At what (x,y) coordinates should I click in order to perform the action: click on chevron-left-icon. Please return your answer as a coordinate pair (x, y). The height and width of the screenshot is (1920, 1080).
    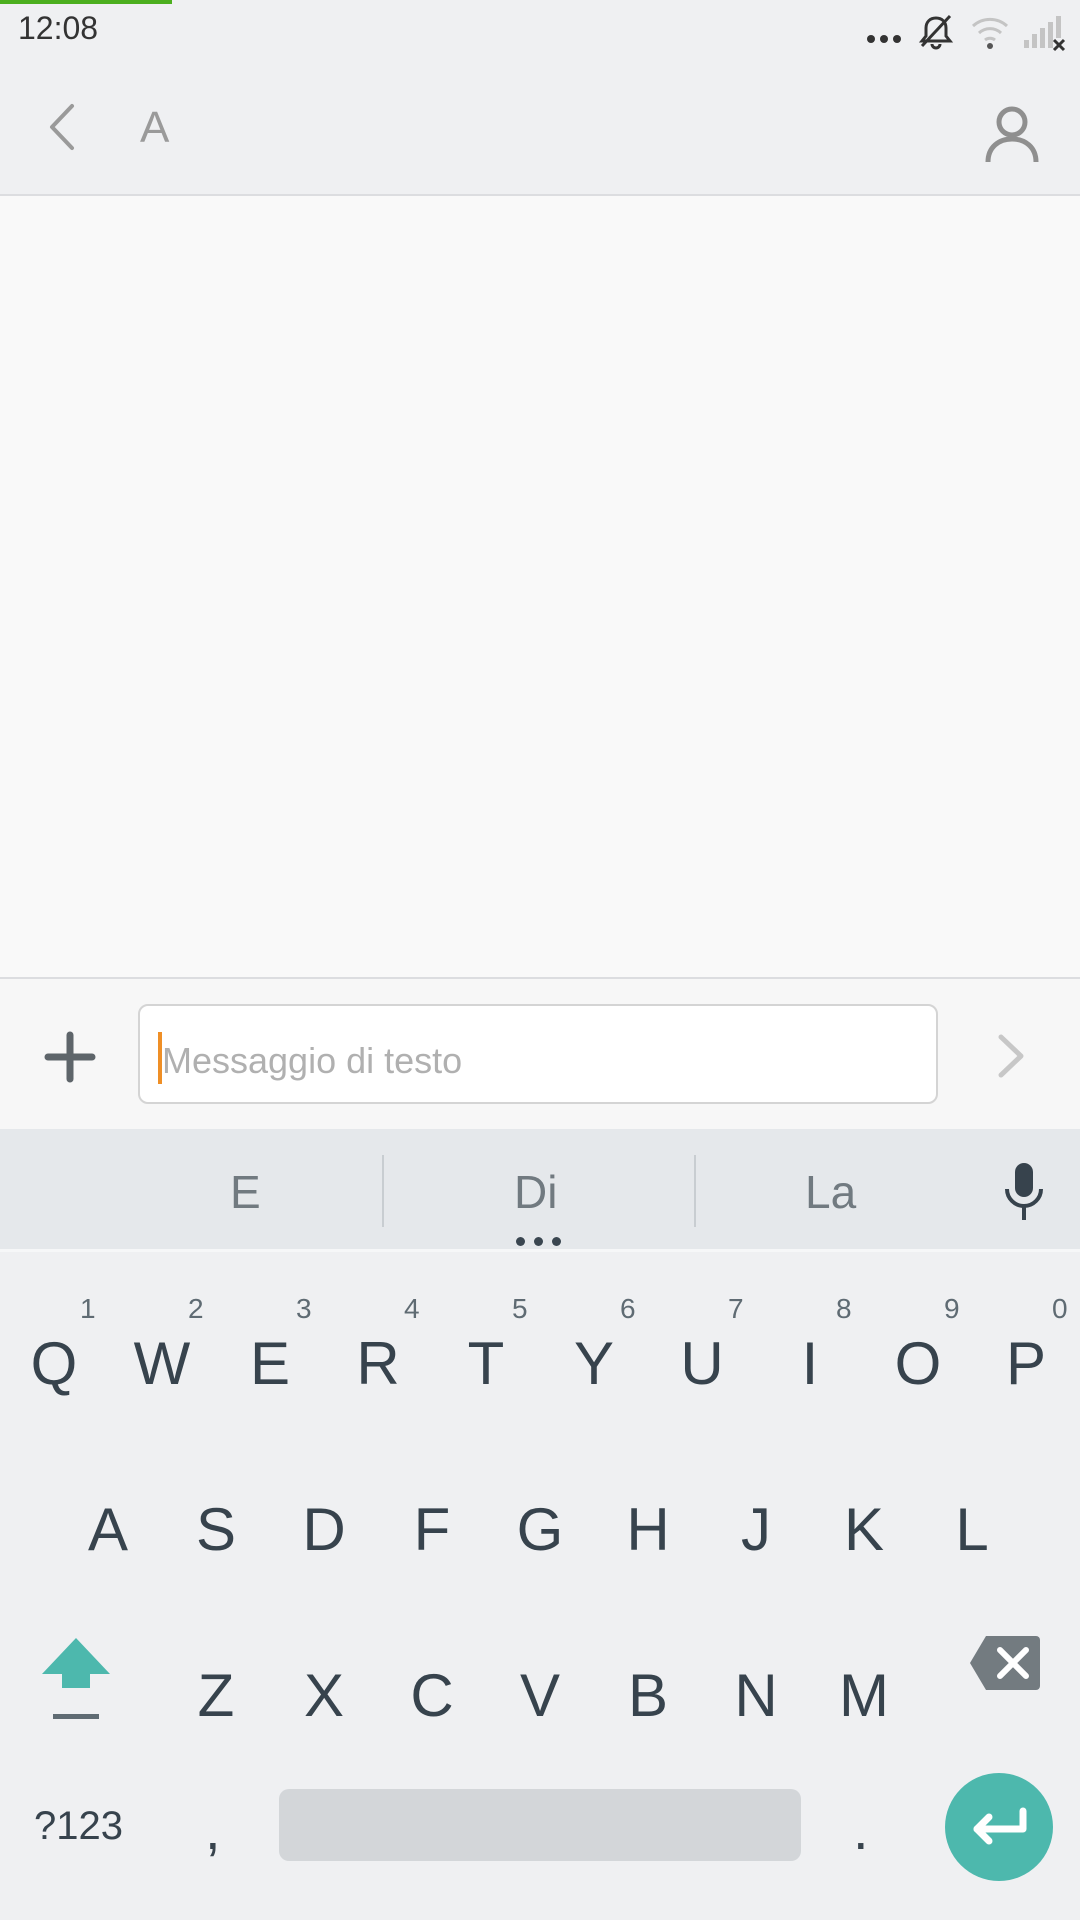
    Looking at the image, I should click on (62, 127).